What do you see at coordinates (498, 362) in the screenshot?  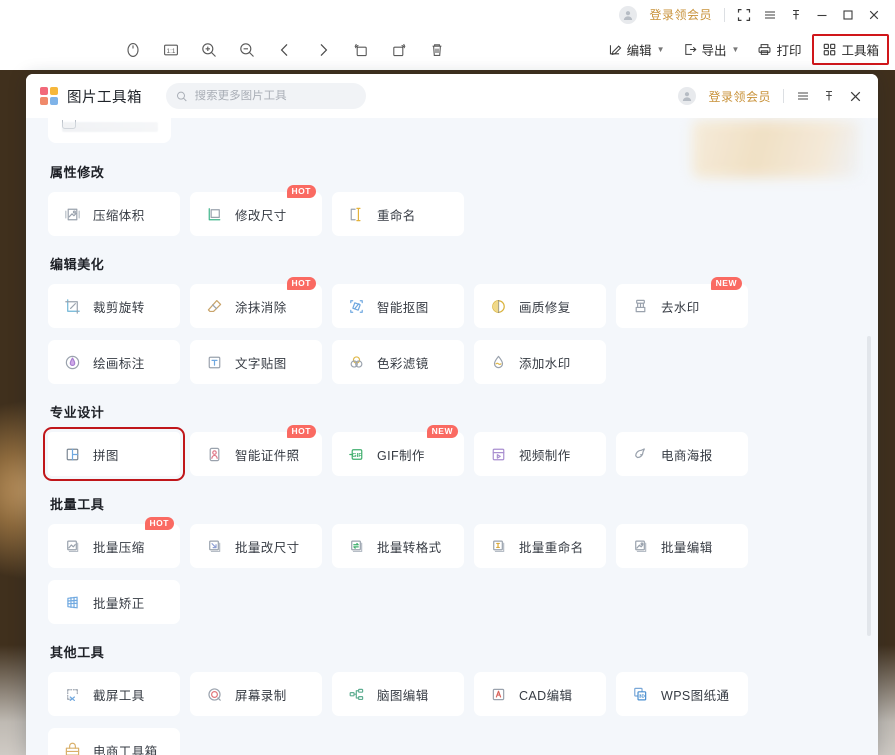 I see `add-watermark-icon` at bounding box center [498, 362].